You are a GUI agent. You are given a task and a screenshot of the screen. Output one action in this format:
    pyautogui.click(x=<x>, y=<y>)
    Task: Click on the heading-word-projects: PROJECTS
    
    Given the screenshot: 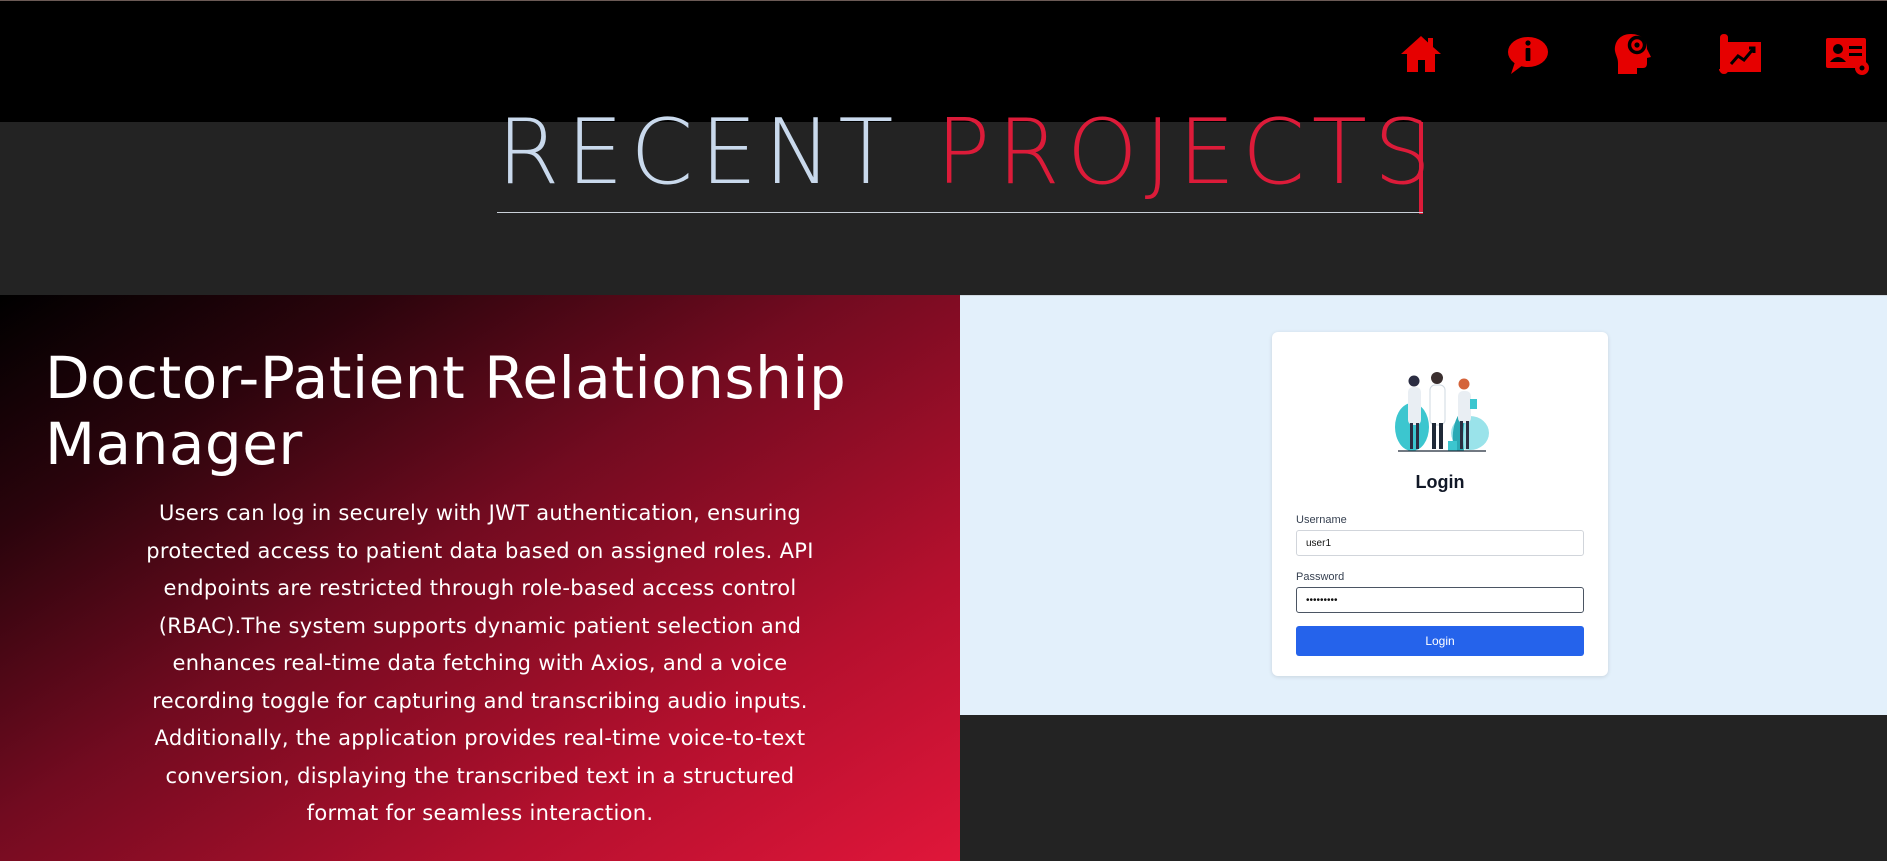 What is the action you would take?
    pyautogui.click(x=1187, y=152)
    